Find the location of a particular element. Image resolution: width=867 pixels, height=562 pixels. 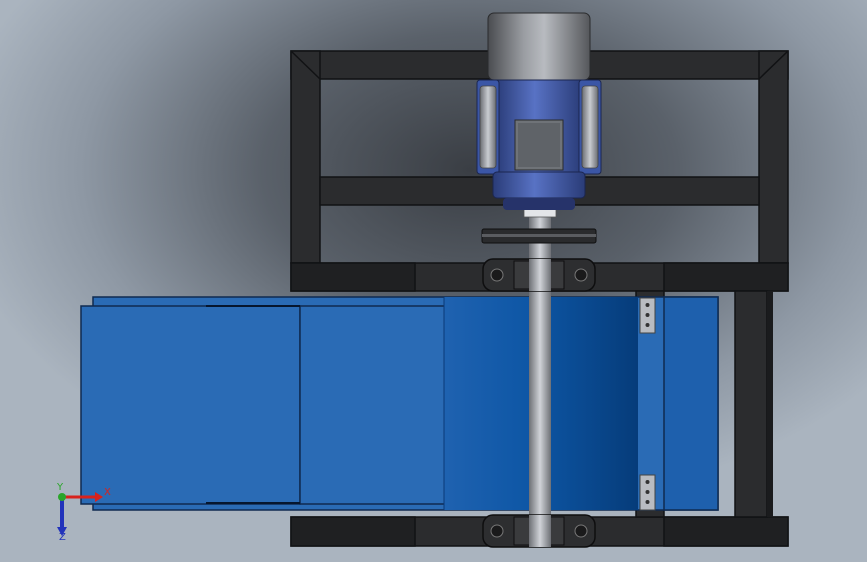

belt-clip-bottom is located at coordinates (647, 492).